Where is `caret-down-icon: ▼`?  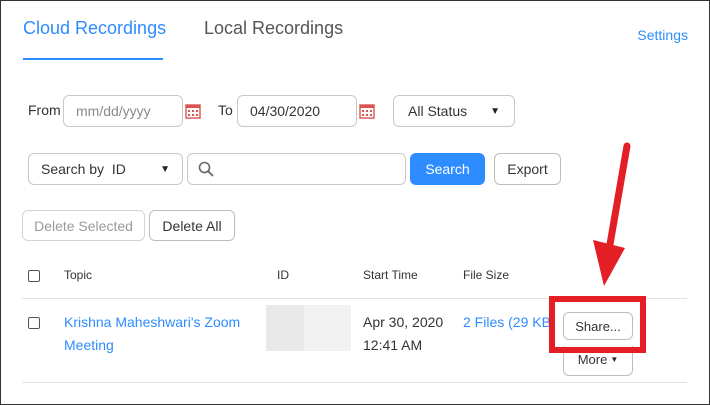 caret-down-icon: ▼ is located at coordinates (614, 359).